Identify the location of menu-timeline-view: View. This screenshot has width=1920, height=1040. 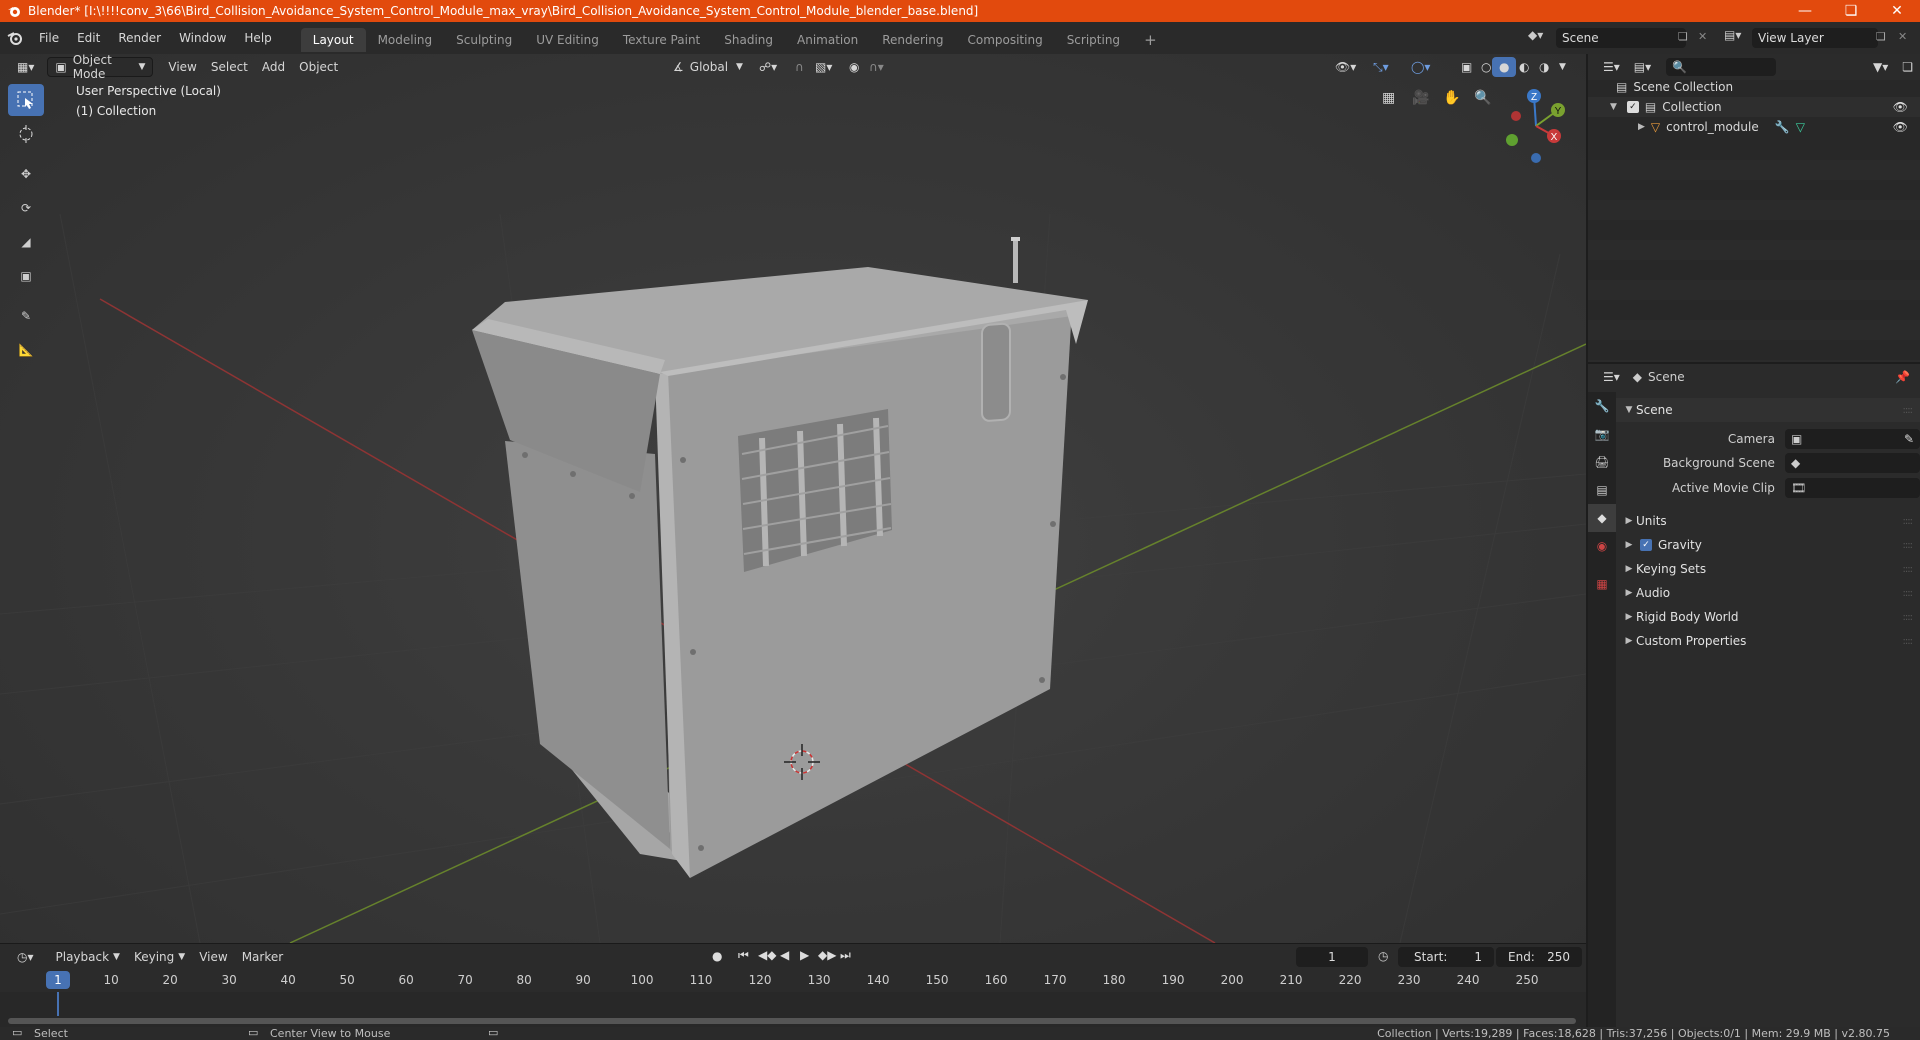
(213, 957).